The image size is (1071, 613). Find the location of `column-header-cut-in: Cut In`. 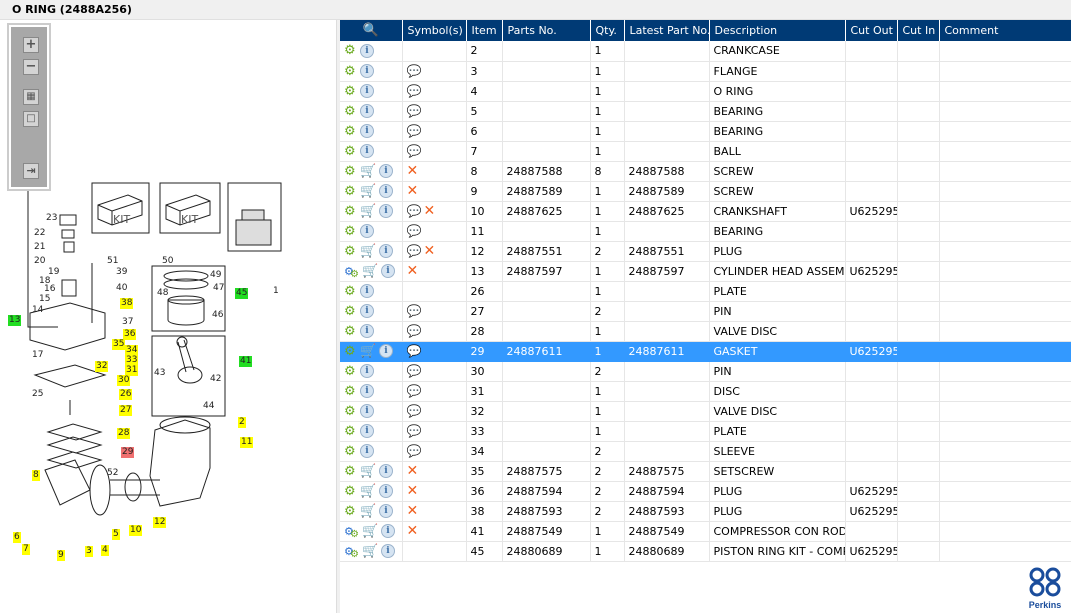

column-header-cut-in: Cut In is located at coordinates (918, 30).